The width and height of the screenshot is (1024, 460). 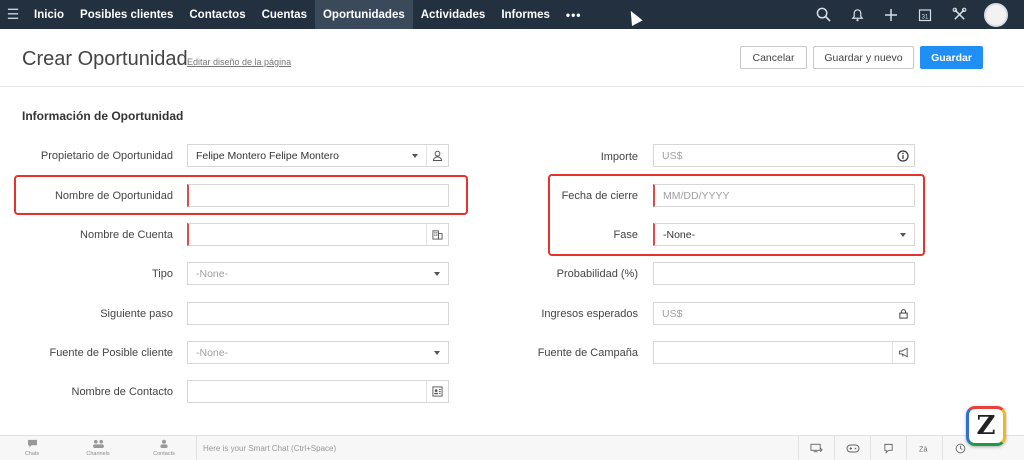 What do you see at coordinates (106, 156) in the screenshot?
I see `label-owner: Propietario de Oportunidad` at bounding box center [106, 156].